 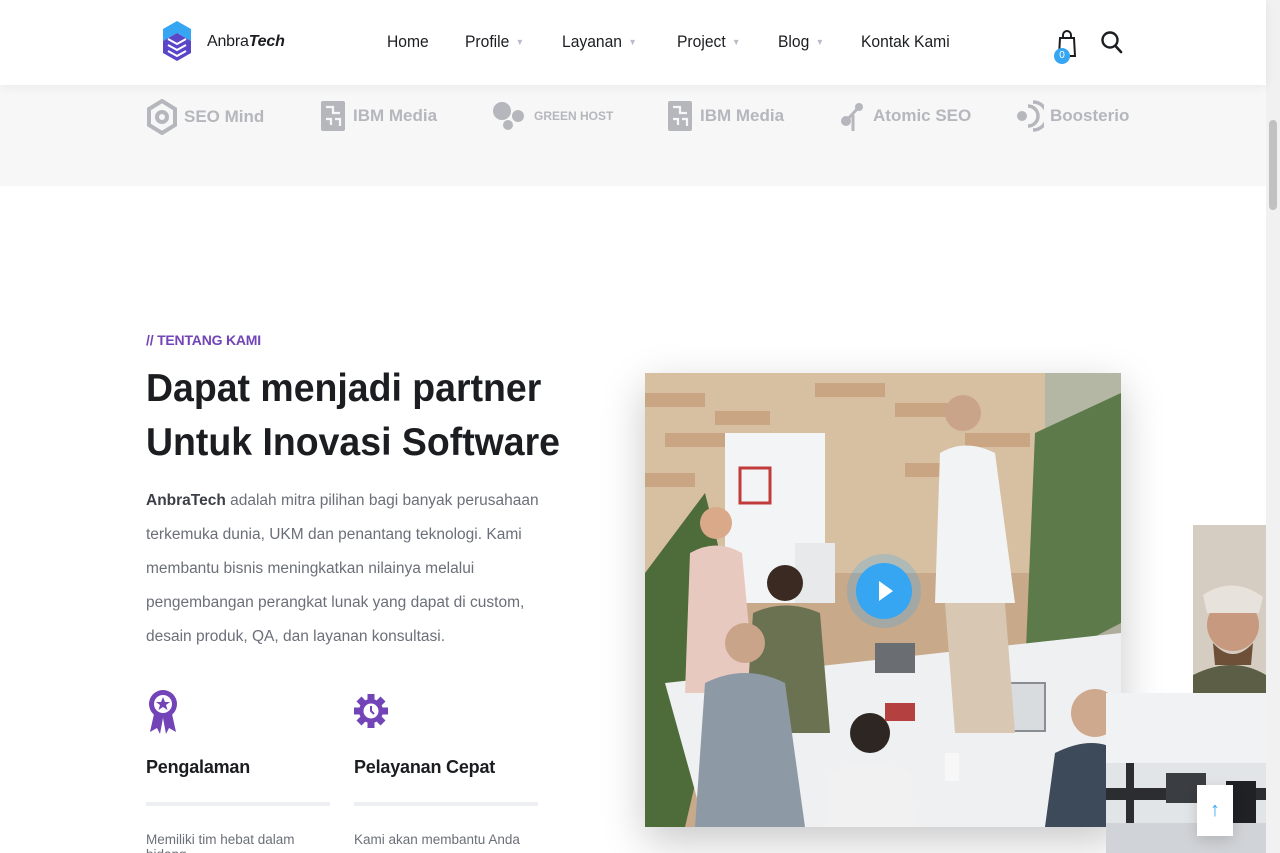 What do you see at coordinates (220, 842) in the screenshot?
I see `feature-text: Memiliki tim hebat dalam bidang` at bounding box center [220, 842].